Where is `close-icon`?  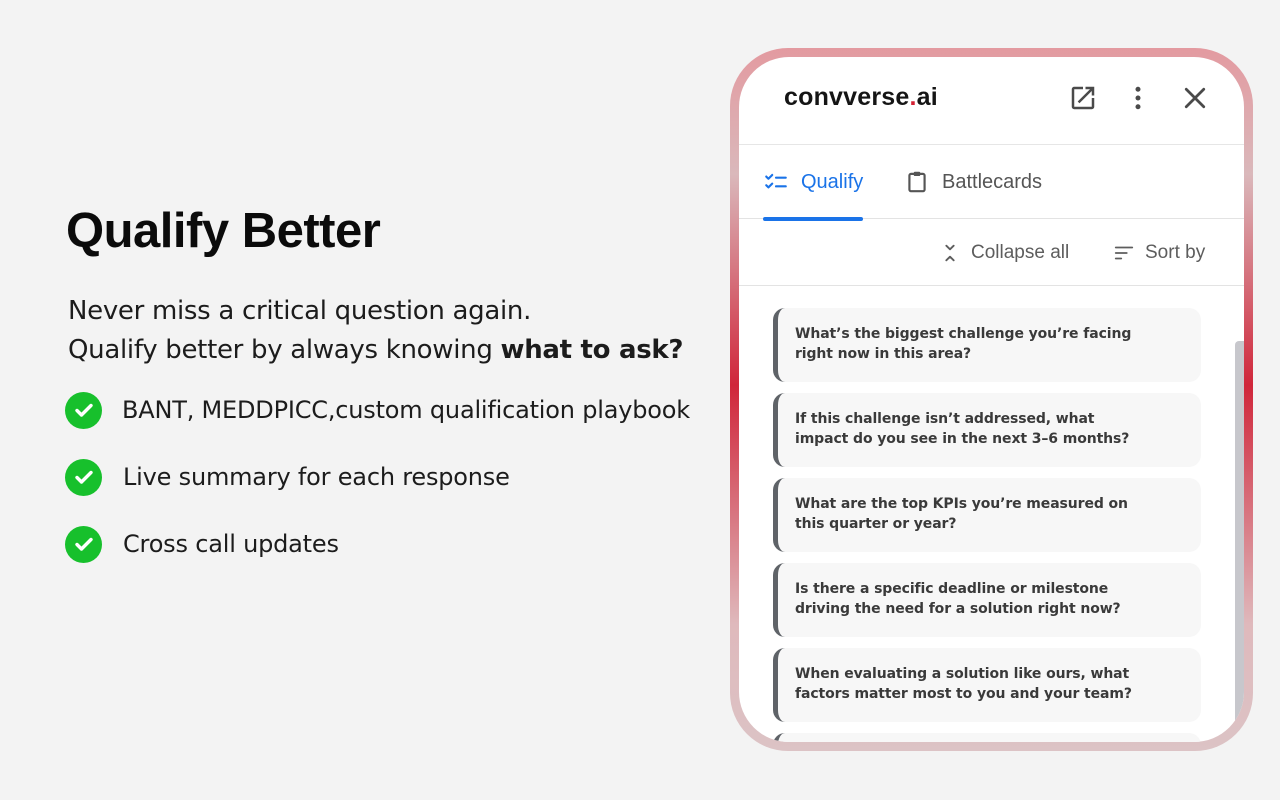 close-icon is located at coordinates (1195, 98).